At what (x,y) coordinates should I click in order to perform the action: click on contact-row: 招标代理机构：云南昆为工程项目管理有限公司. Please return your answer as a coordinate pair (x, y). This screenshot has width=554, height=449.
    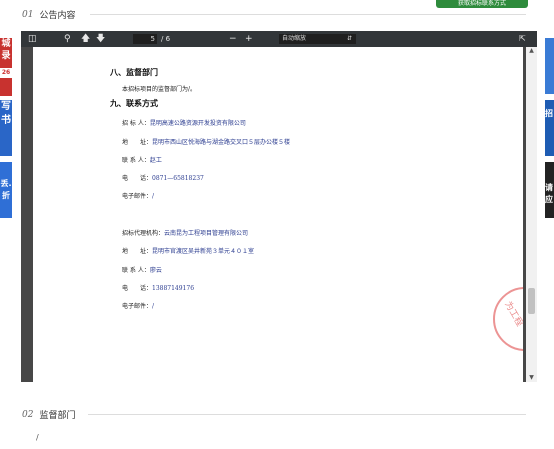
    Looking at the image, I should click on (185, 233).